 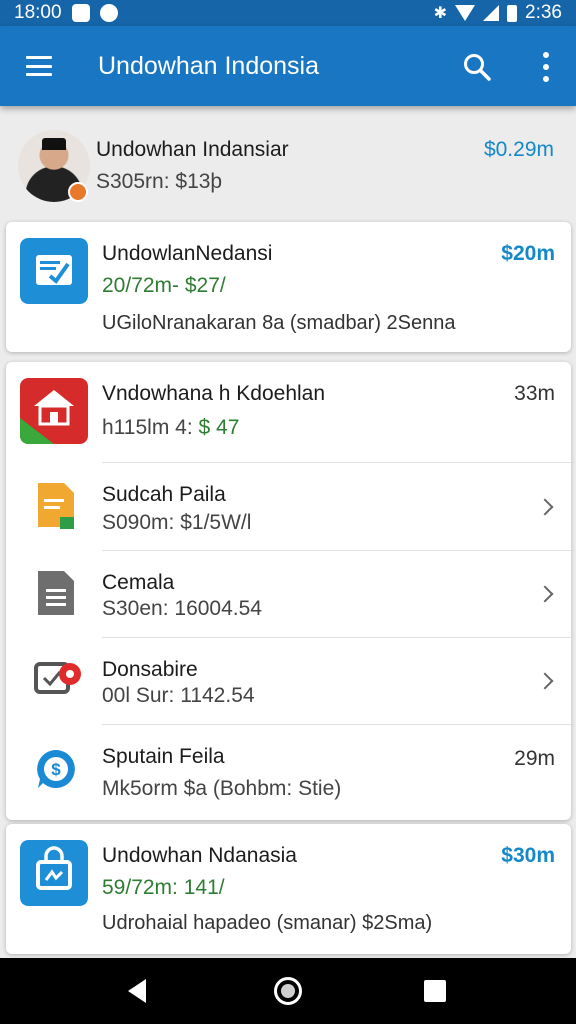 I want to click on item-subtitle: 00l Sur: 1142.54, so click(x=178, y=695).